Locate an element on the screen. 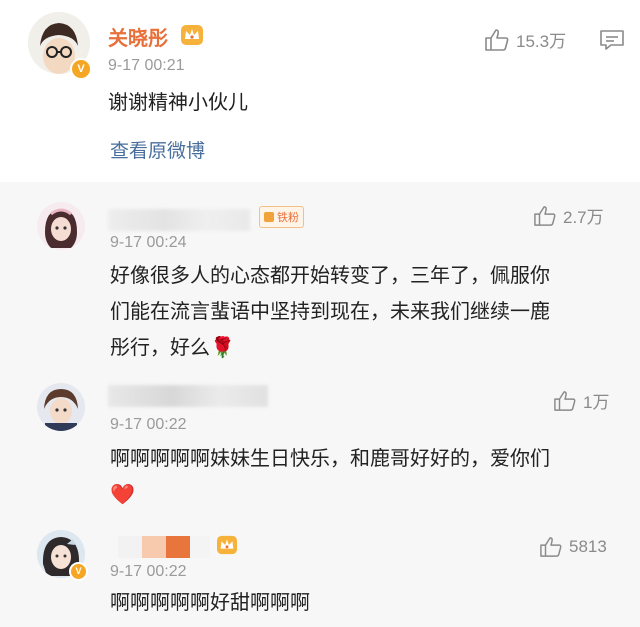  comment-like-count: 1万 is located at coordinates (596, 402).